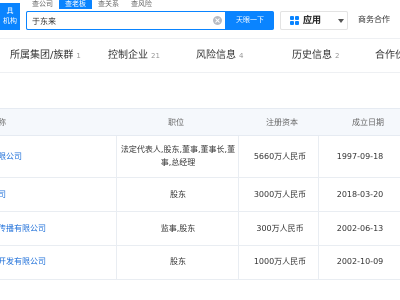 This screenshot has height=300, width=400. What do you see at coordinates (280, 261) in the screenshot?
I see `capital-cell: 1000万人民币` at bounding box center [280, 261].